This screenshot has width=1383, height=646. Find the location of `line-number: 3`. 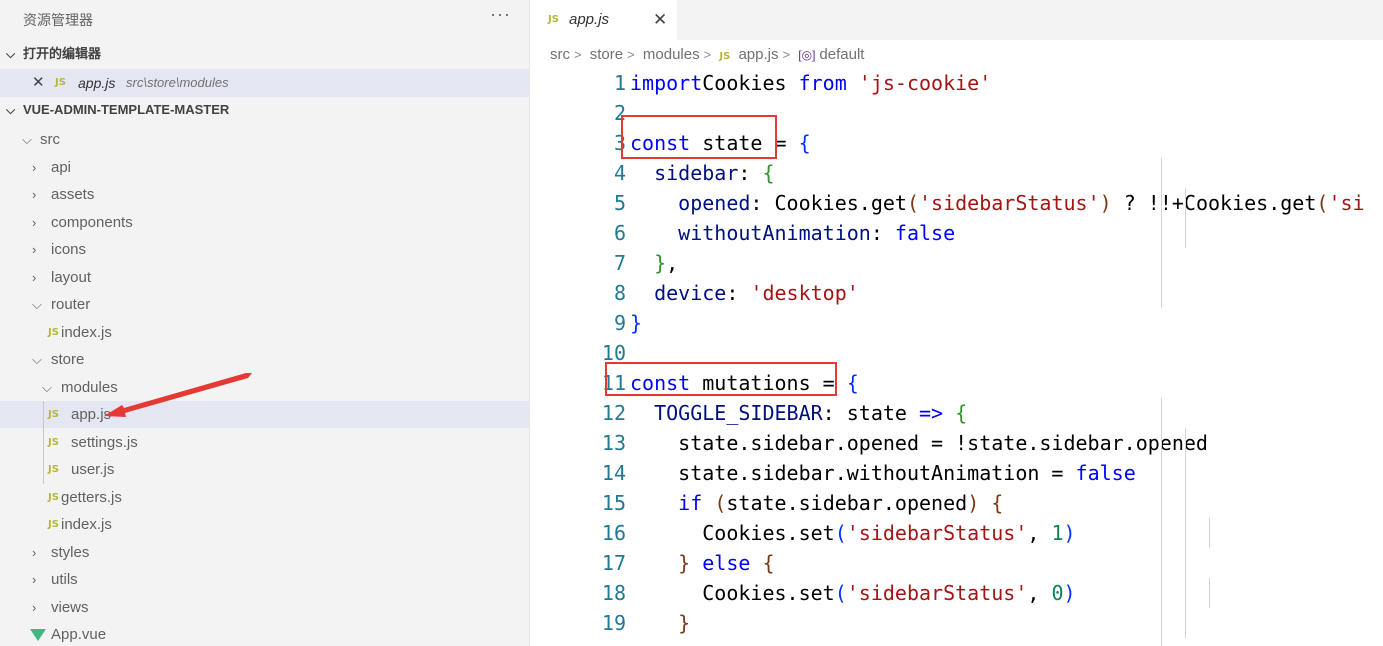

line-number: 3 is located at coordinates (619, 143).